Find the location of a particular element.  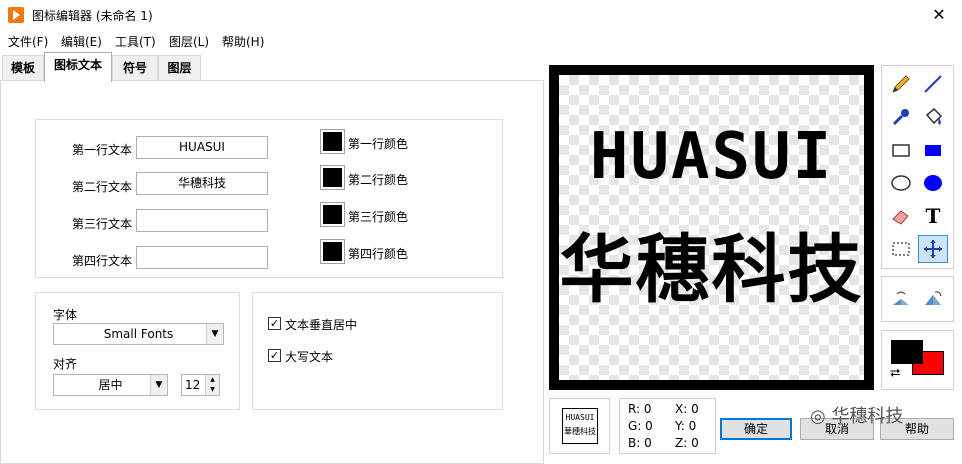

line-icon is located at coordinates (933, 84).